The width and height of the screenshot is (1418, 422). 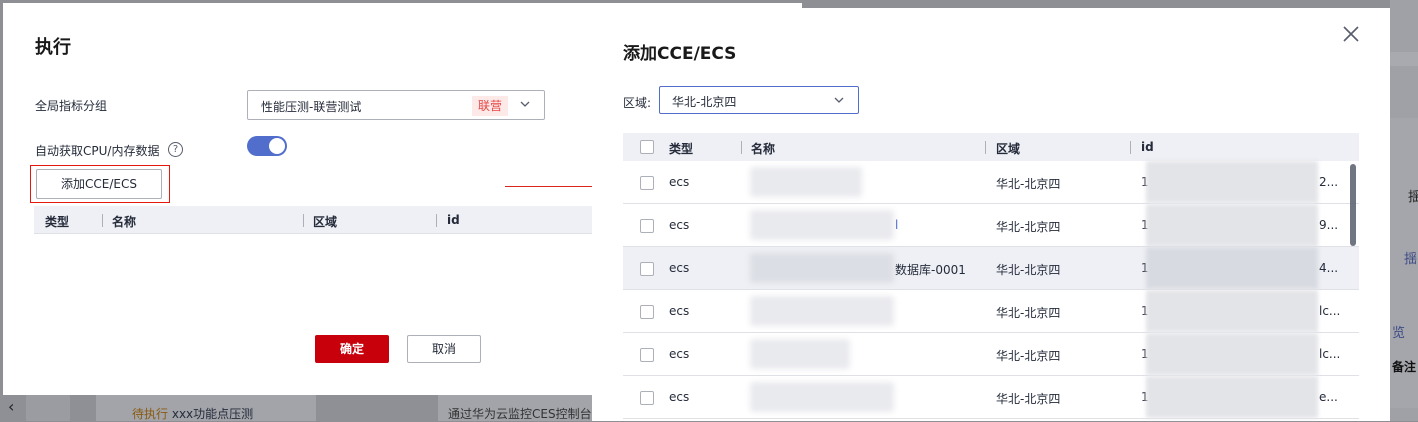 I want to click on background-task: 待执行 xxx功能点压测, so click(x=192, y=413).